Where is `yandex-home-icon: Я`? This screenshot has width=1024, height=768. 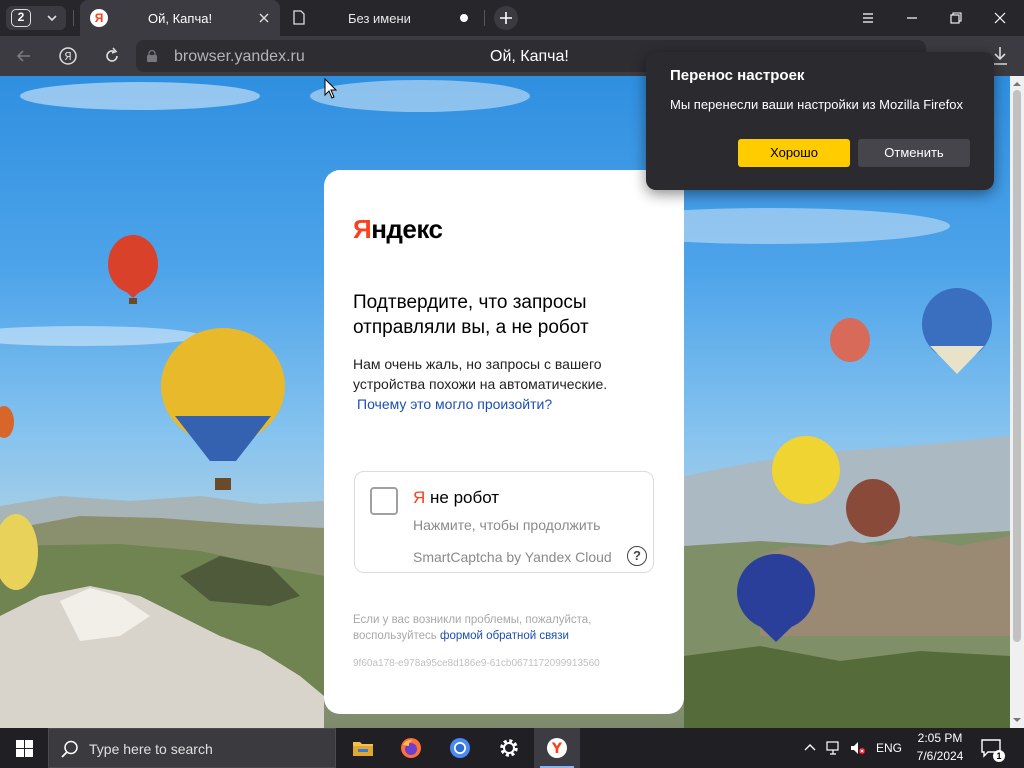 yandex-home-icon: Я is located at coordinates (68, 56).